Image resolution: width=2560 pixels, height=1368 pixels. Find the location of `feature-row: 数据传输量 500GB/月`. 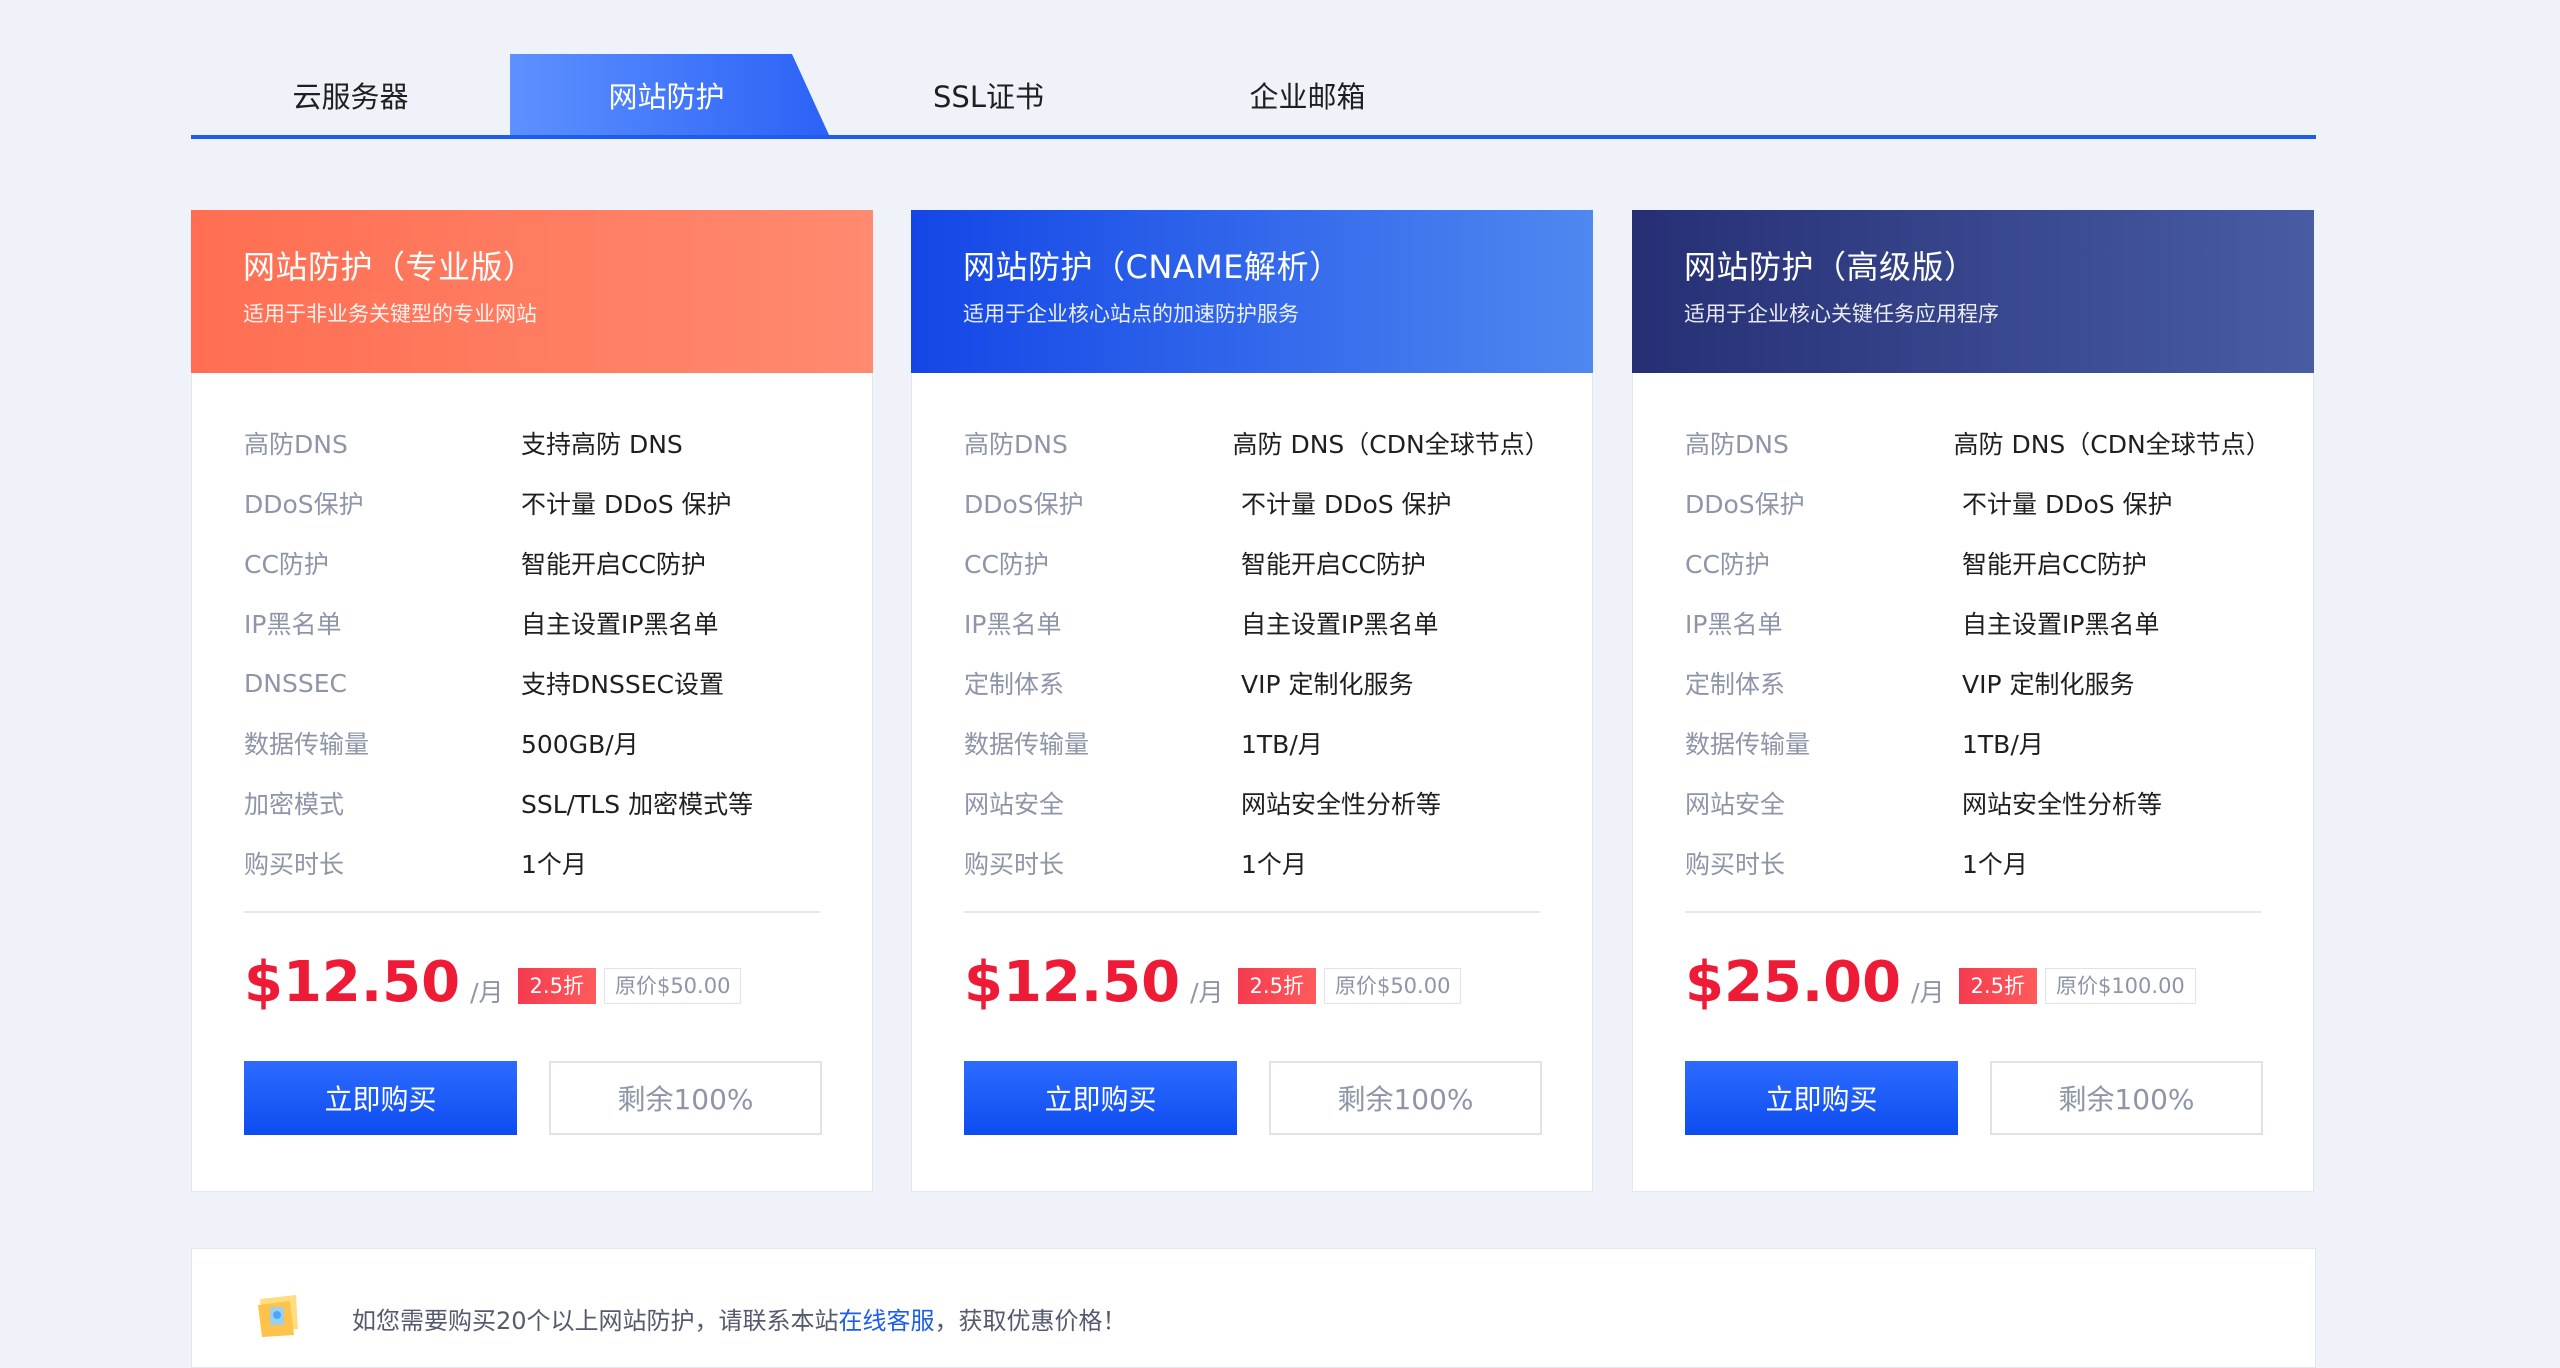

feature-row: 数据传输量 500GB/月 is located at coordinates (532, 743).